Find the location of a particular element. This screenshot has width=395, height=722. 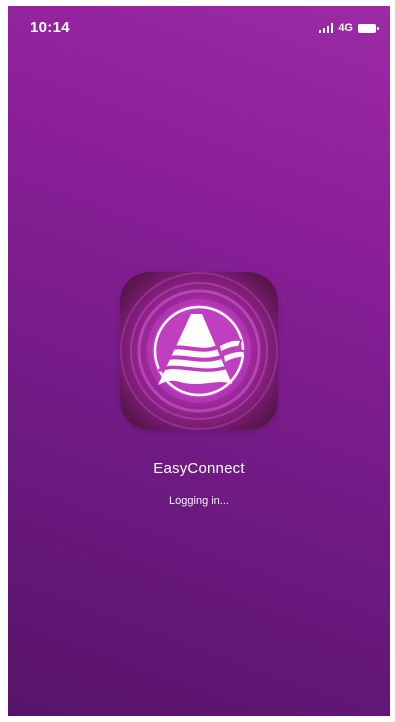

signal-icon is located at coordinates (326, 28).